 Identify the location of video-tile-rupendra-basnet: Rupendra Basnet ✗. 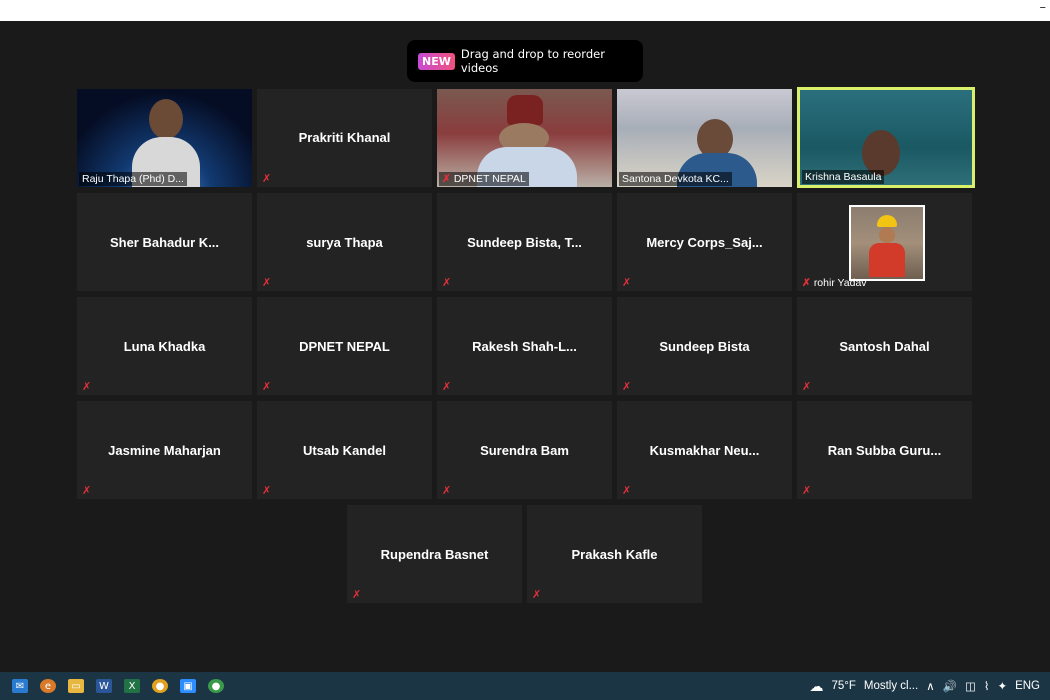
(434, 554).